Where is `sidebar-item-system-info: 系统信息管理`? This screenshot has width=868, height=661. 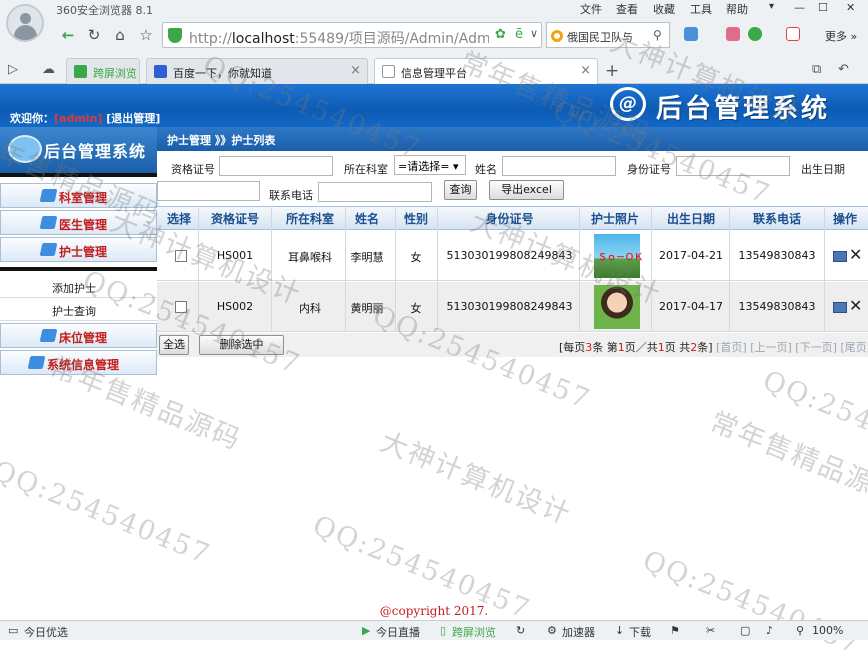
sidebar-item-system-info: 系统信息管理 is located at coordinates (78, 362).